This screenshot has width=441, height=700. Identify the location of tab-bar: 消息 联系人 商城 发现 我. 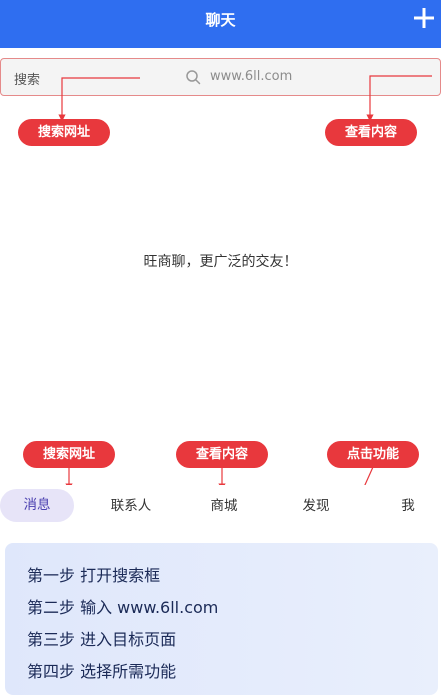
(220, 506).